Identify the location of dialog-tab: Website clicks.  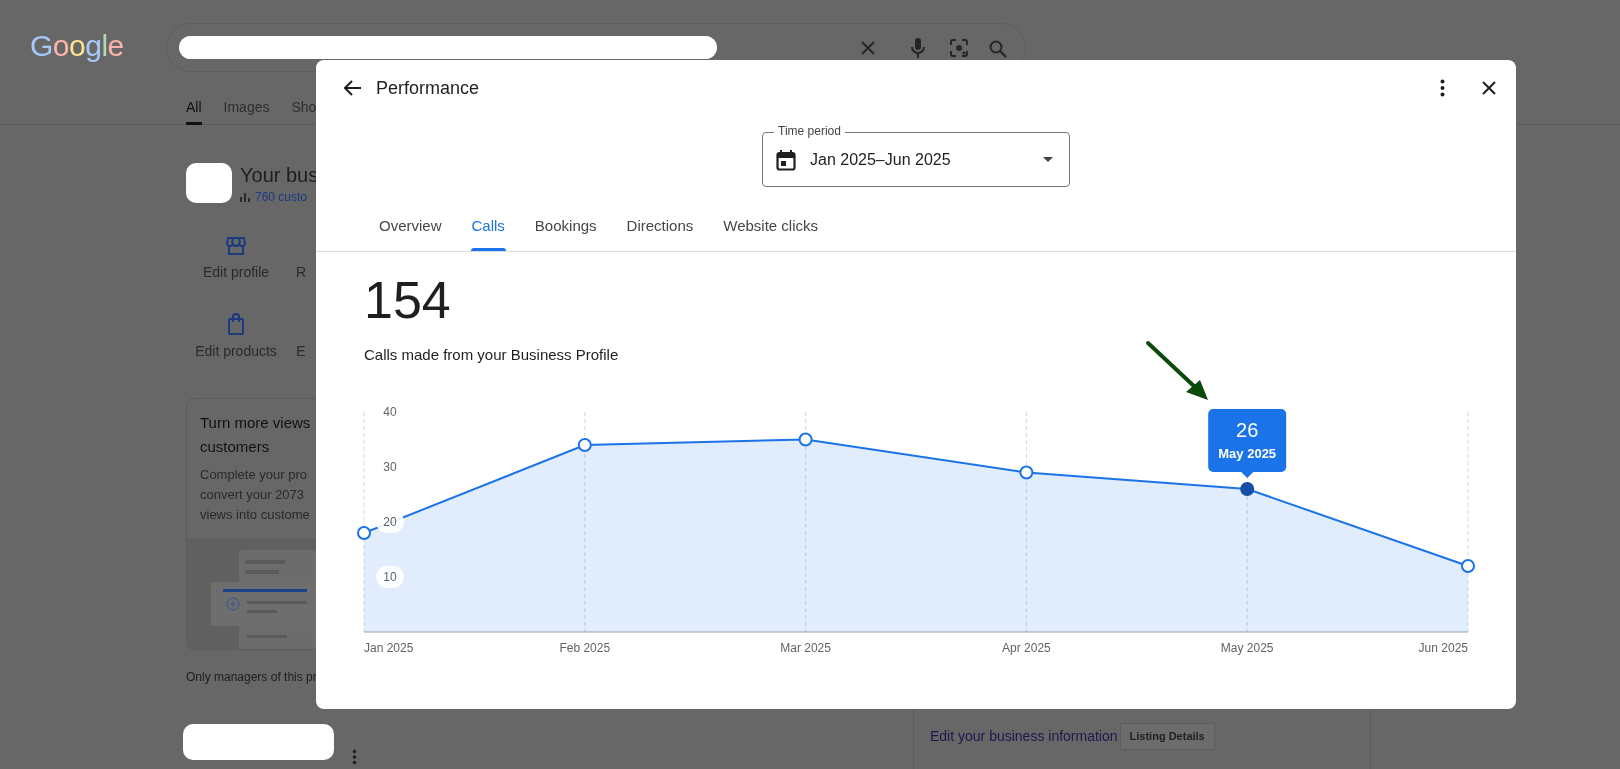
(770, 226).